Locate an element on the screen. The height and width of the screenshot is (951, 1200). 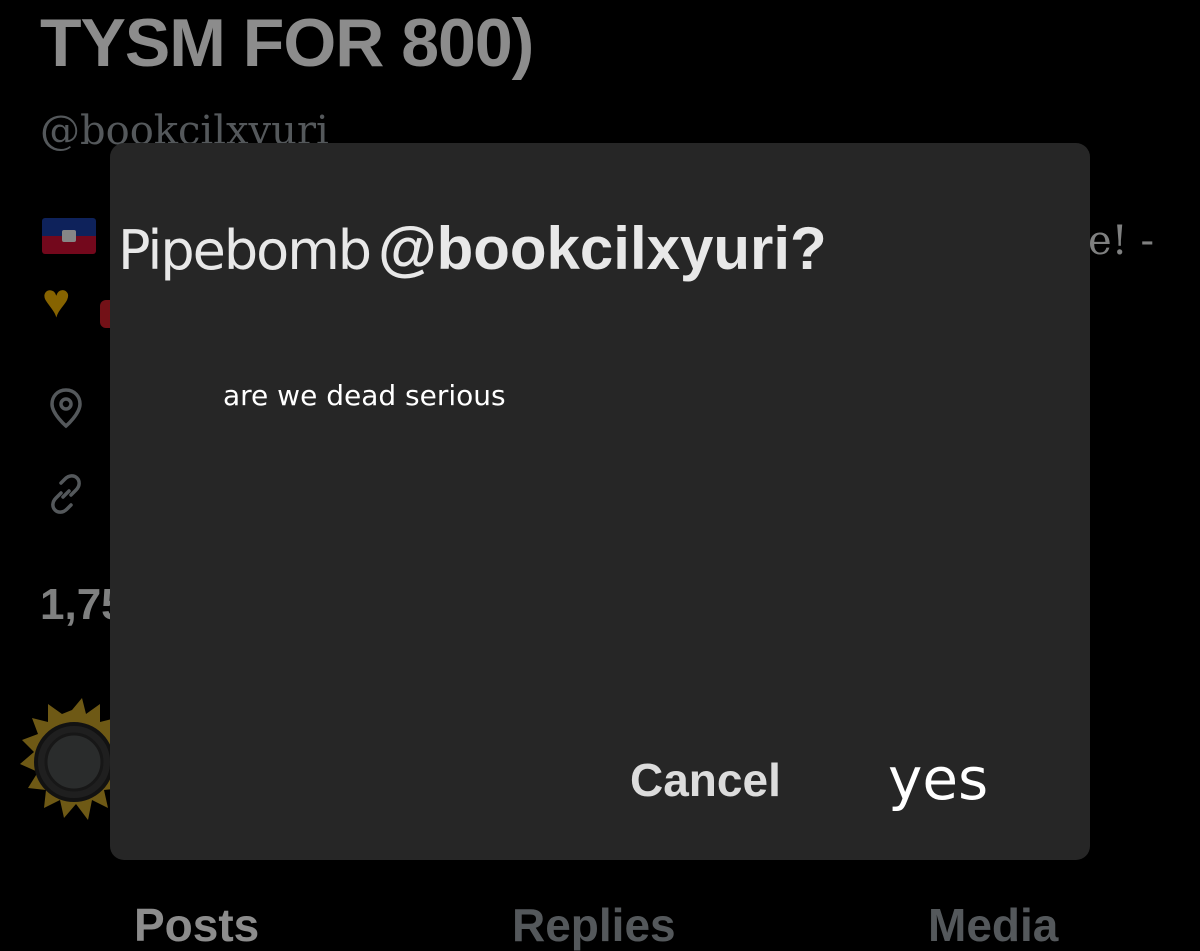
link-icon is located at coordinates (66, 494).